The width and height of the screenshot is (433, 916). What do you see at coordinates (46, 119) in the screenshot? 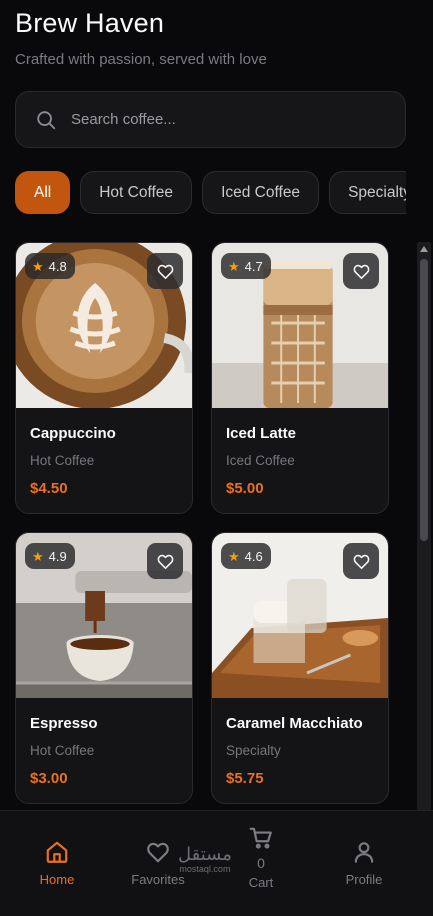
I see `search-icon` at bounding box center [46, 119].